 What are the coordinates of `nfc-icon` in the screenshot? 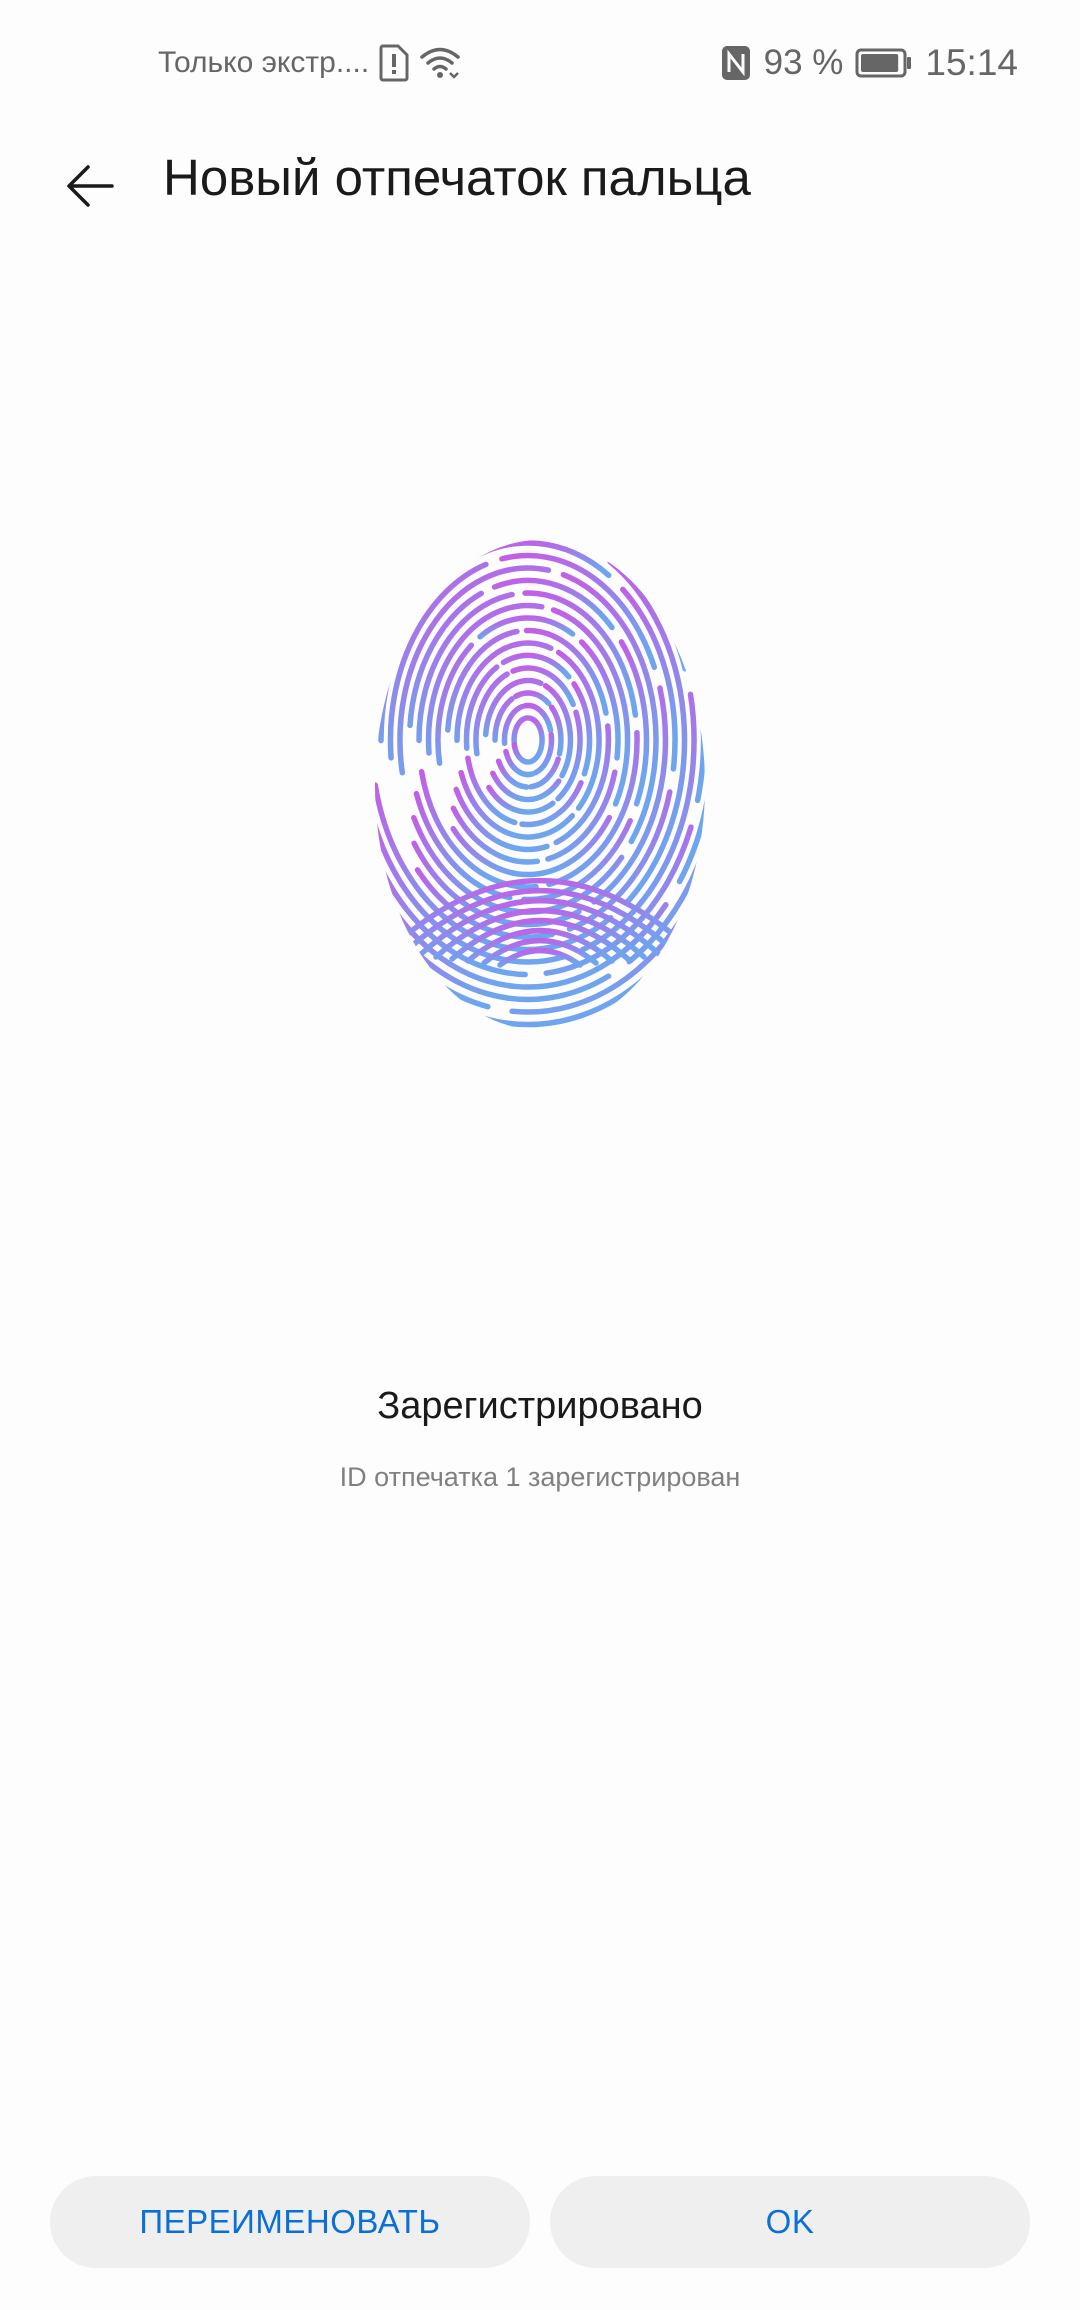 It's located at (736, 63).